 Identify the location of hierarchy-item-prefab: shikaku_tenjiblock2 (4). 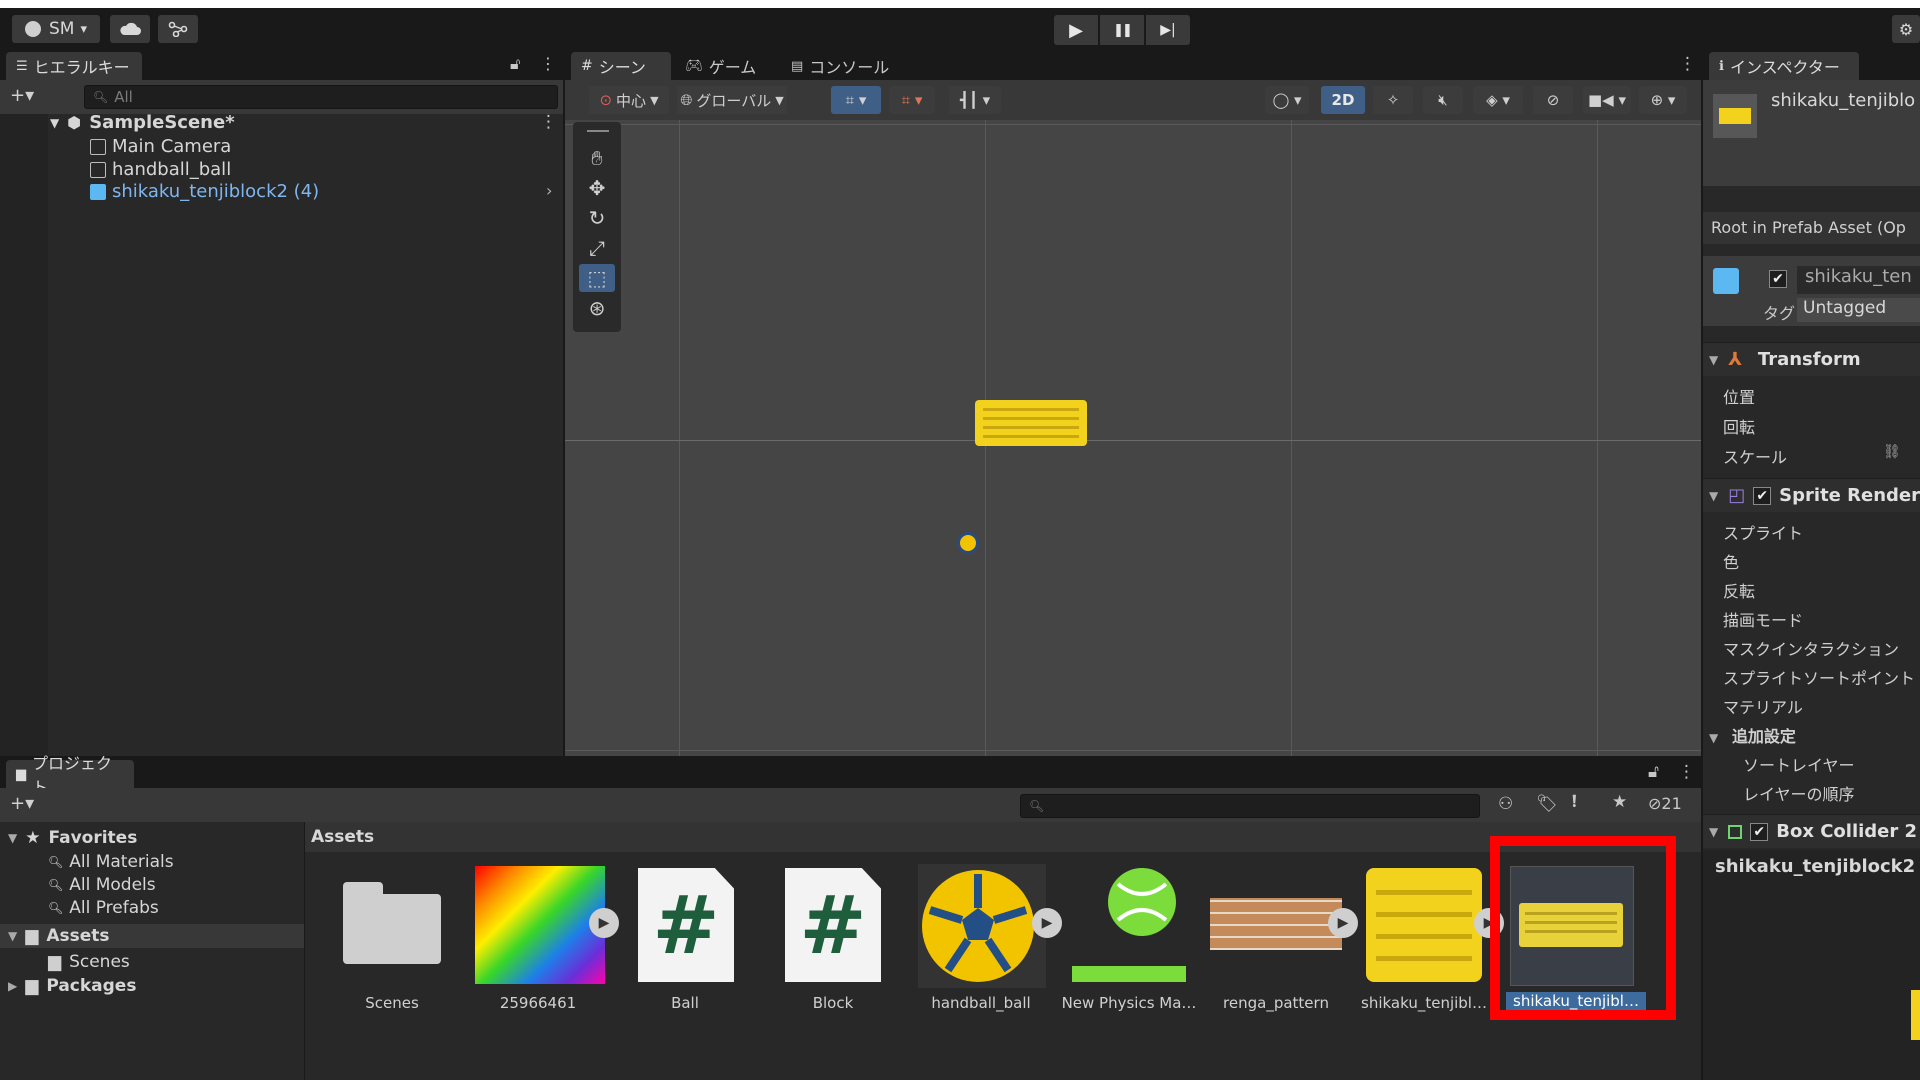
(204, 191).